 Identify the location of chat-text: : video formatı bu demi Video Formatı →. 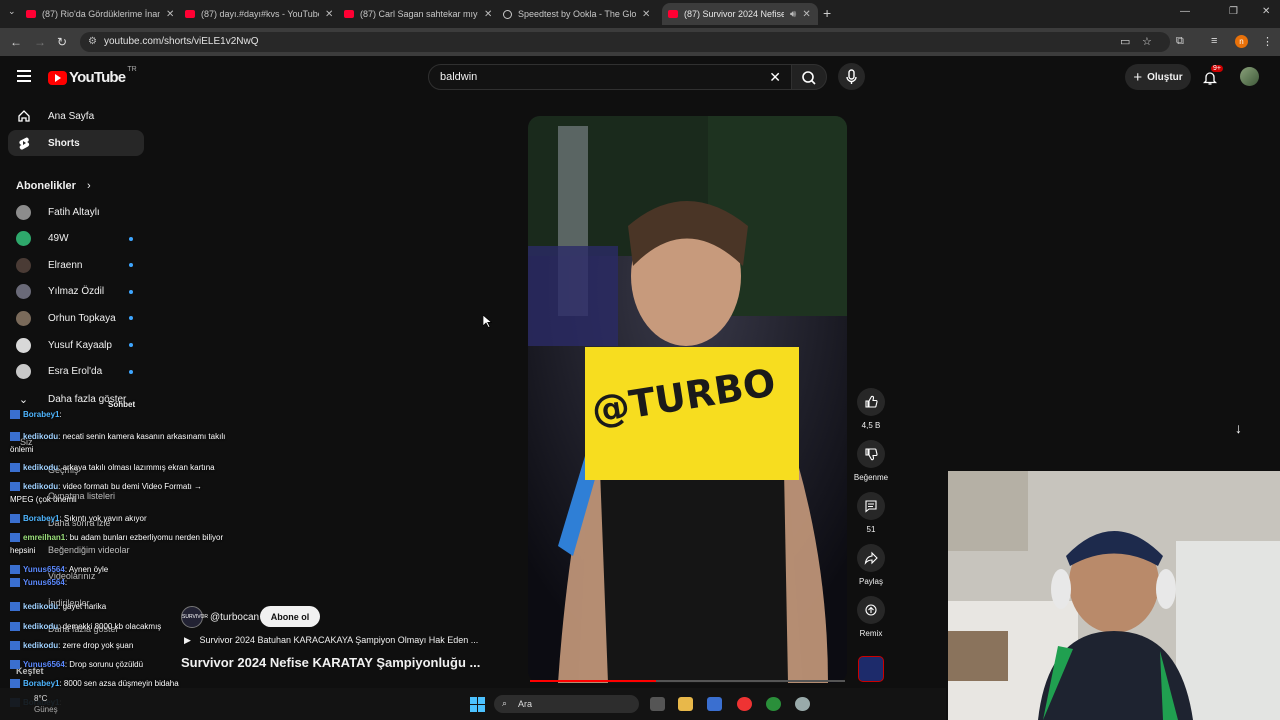
(130, 486).